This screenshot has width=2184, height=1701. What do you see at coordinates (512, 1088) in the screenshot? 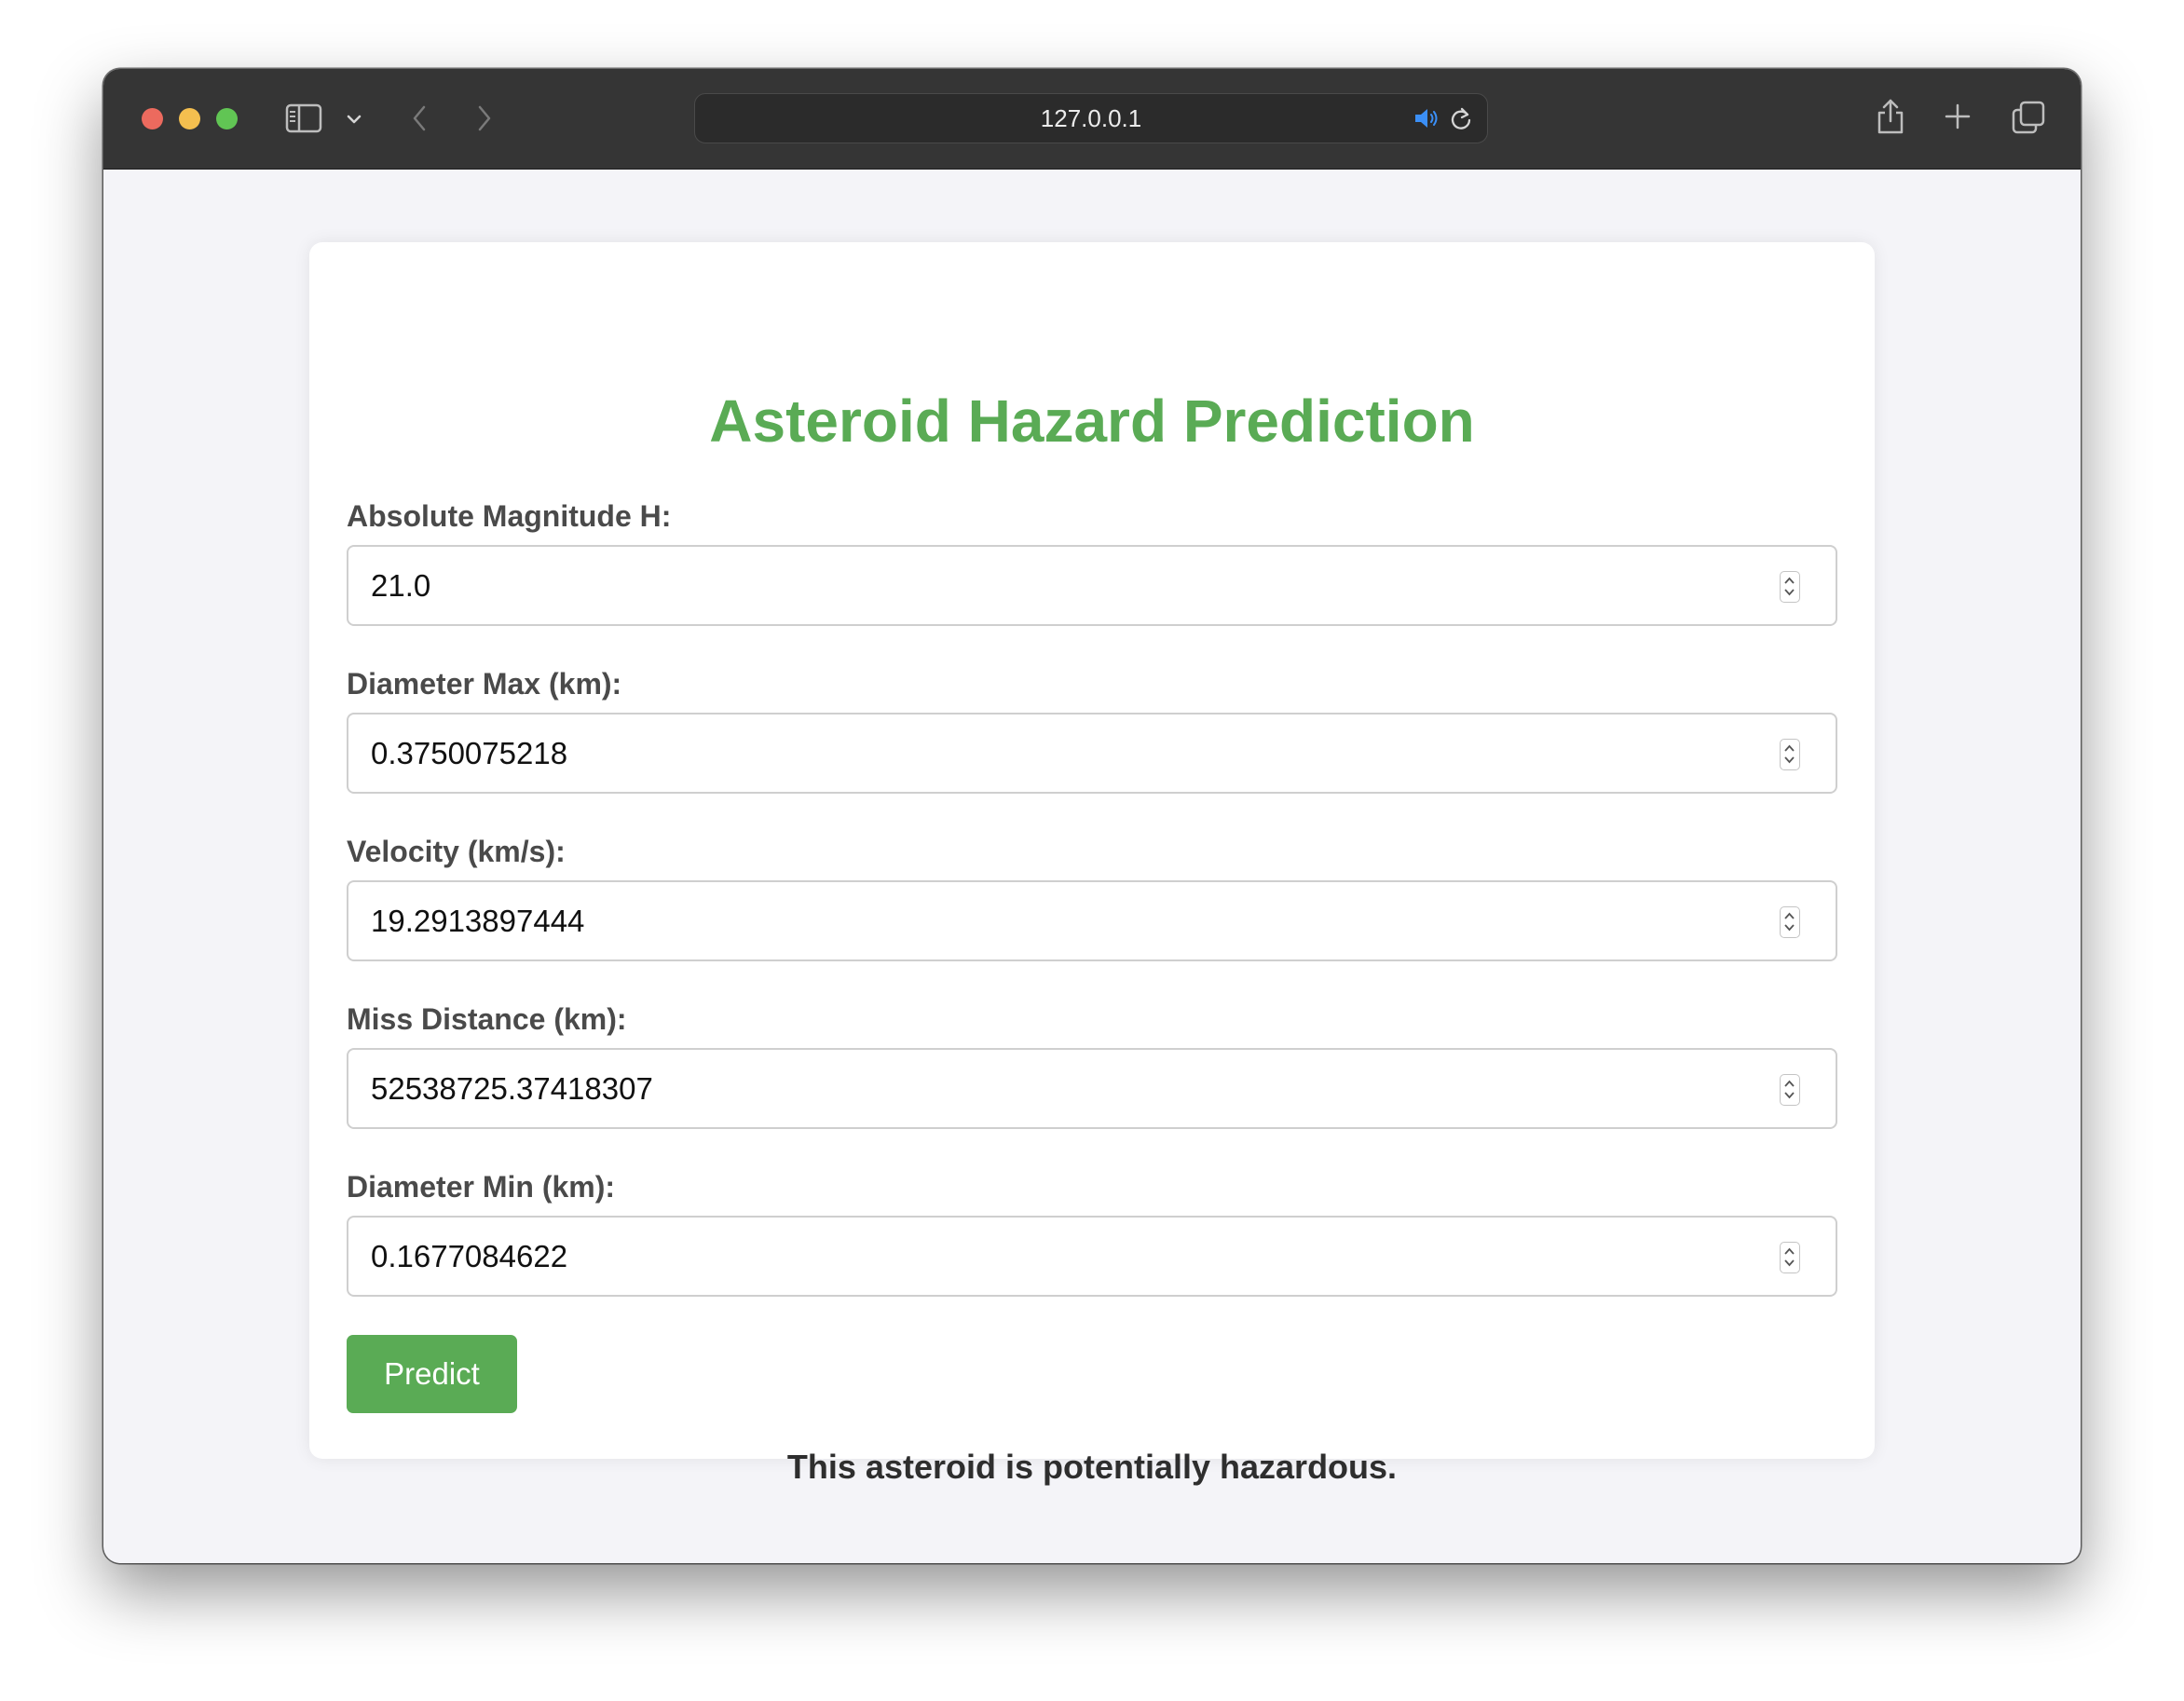
I see `miss-distance-value: 52538725.37418307` at bounding box center [512, 1088].